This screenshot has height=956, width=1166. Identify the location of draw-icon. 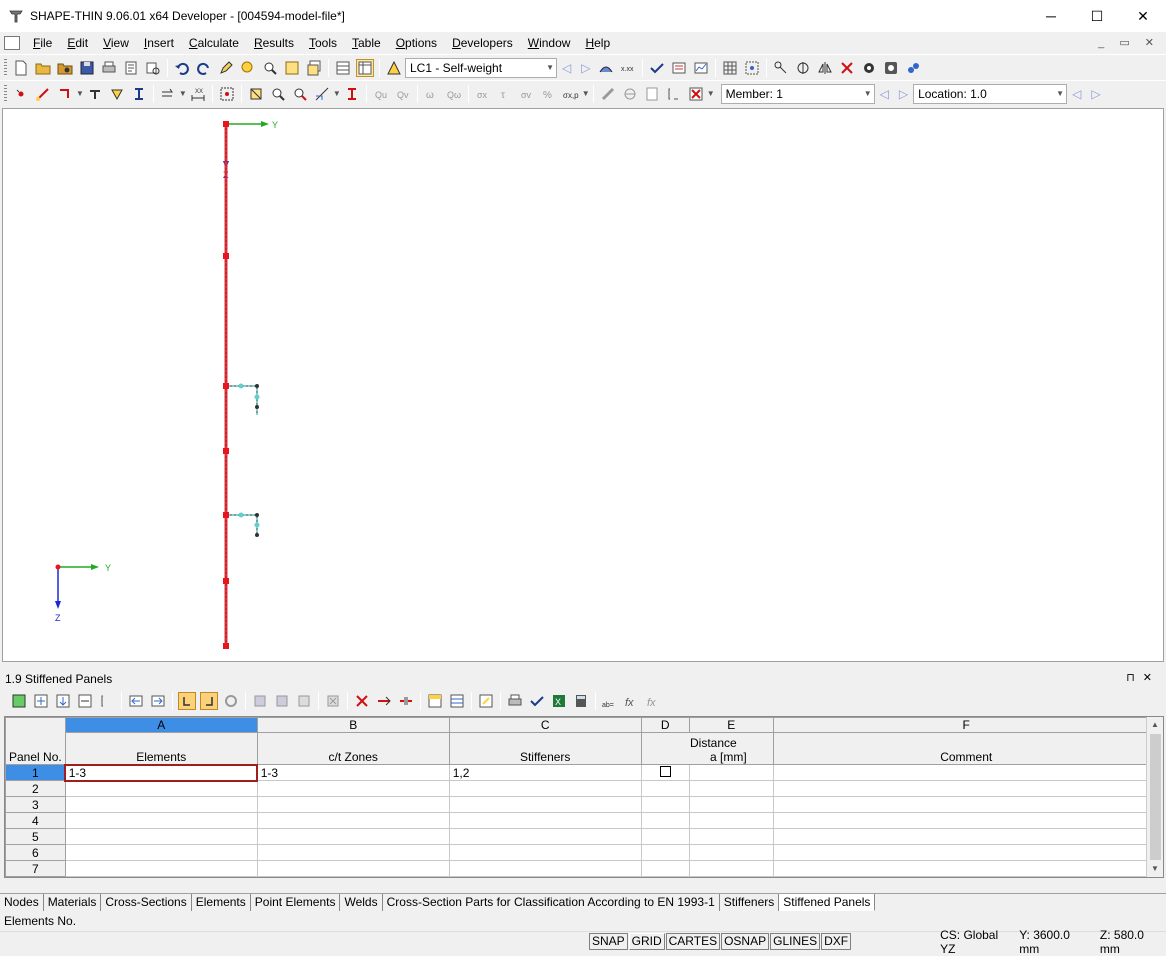
(322, 94).